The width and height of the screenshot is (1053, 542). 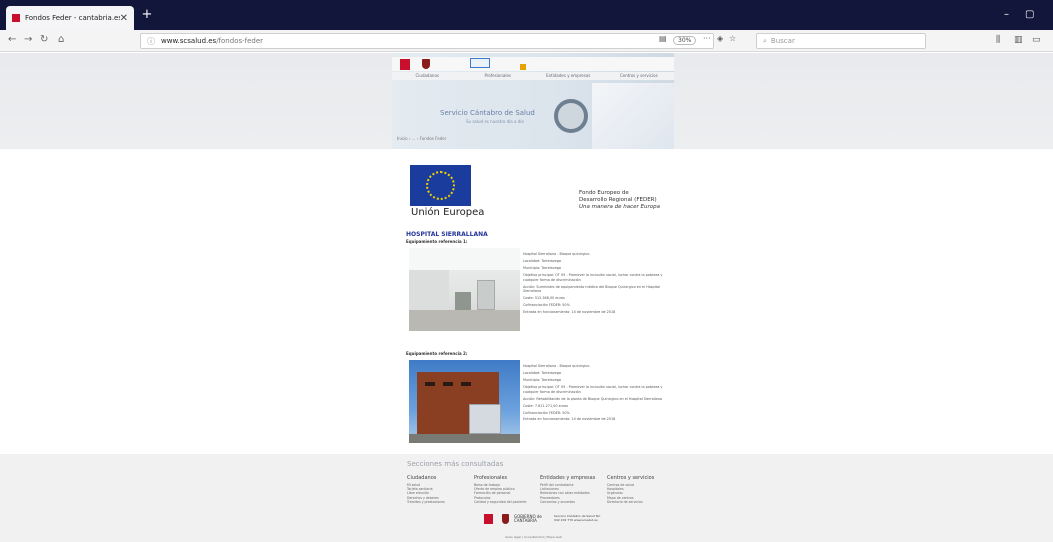 What do you see at coordinates (464, 320) in the screenshot?
I see `floor` at bounding box center [464, 320].